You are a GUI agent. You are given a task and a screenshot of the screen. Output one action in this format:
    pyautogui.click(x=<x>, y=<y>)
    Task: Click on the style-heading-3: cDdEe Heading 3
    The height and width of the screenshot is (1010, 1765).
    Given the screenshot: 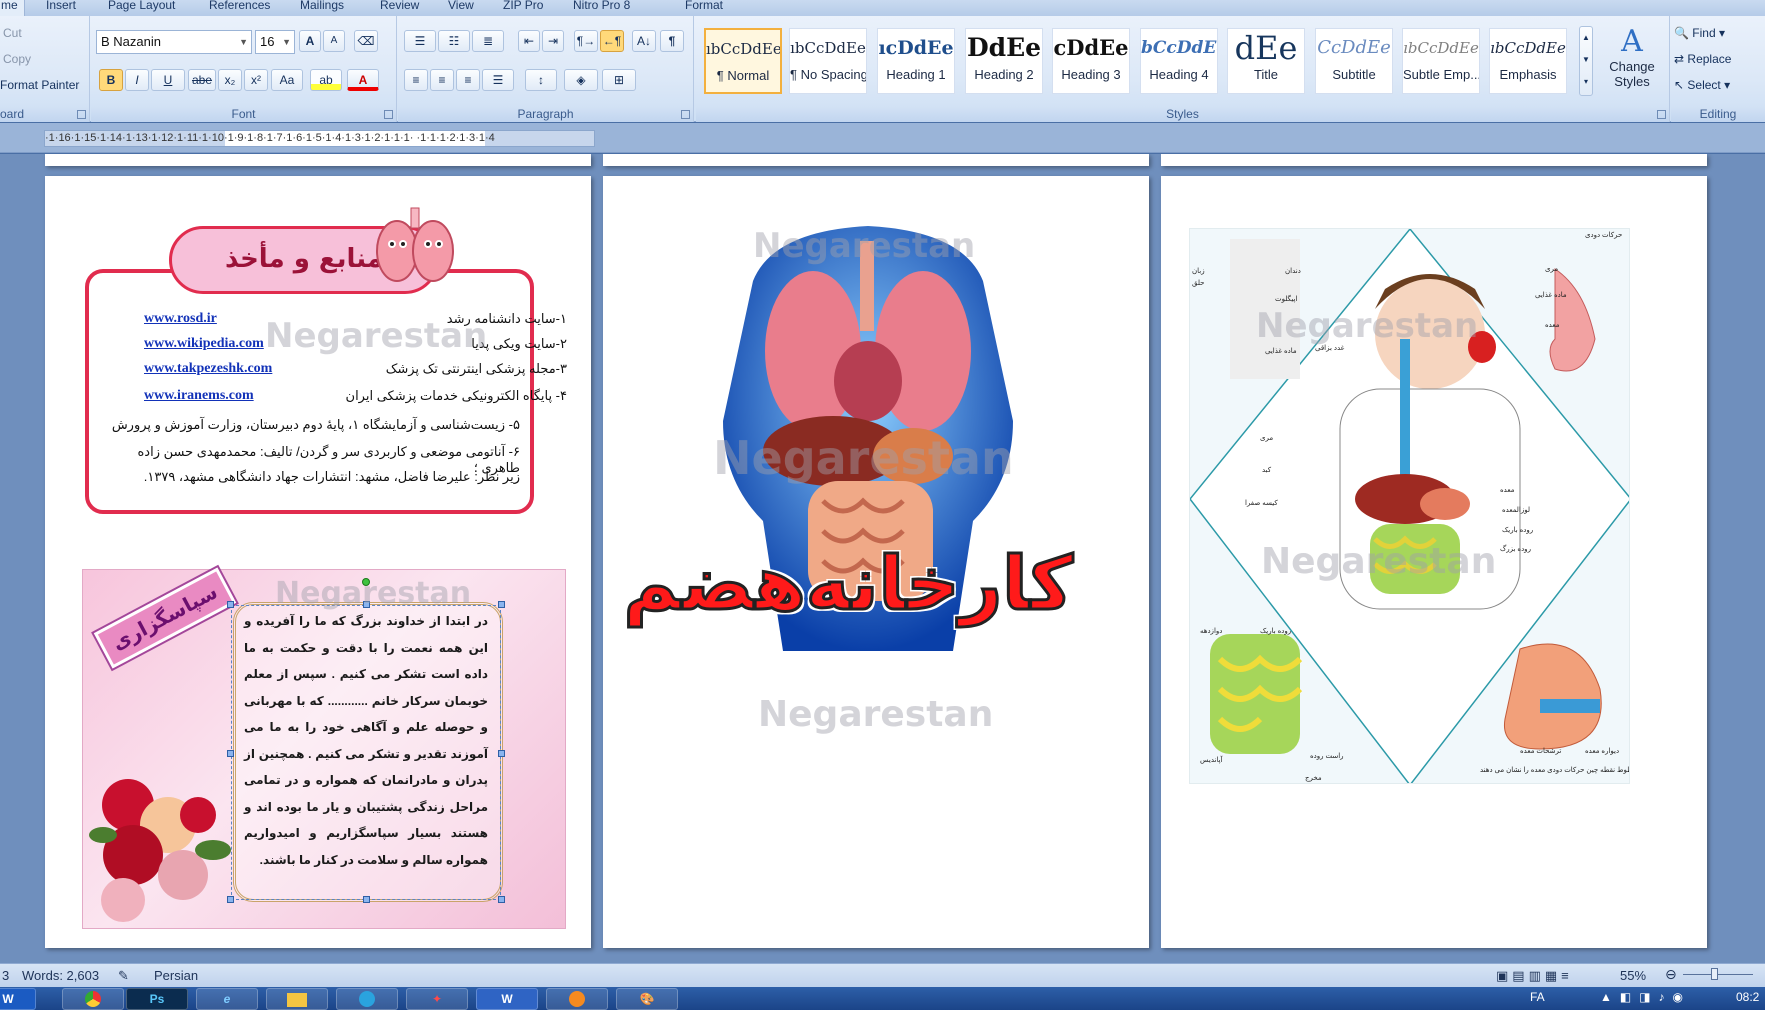 What is the action you would take?
    pyautogui.click(x=1091, y=61)
    